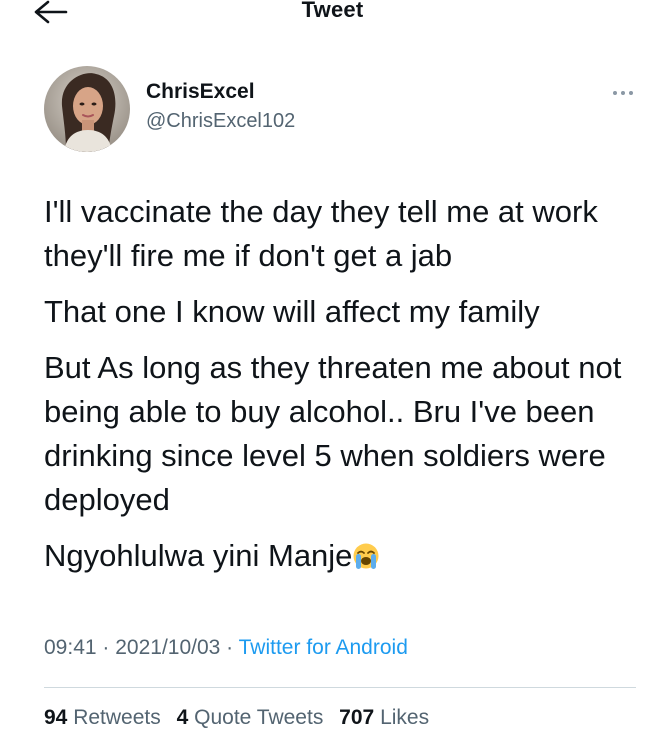 This screenshot has height=748, width=665. What do you see at coordinates (117, 717) in the screenshot?
I see `retweets-label: Retweets` at bounding box center [117, 717].